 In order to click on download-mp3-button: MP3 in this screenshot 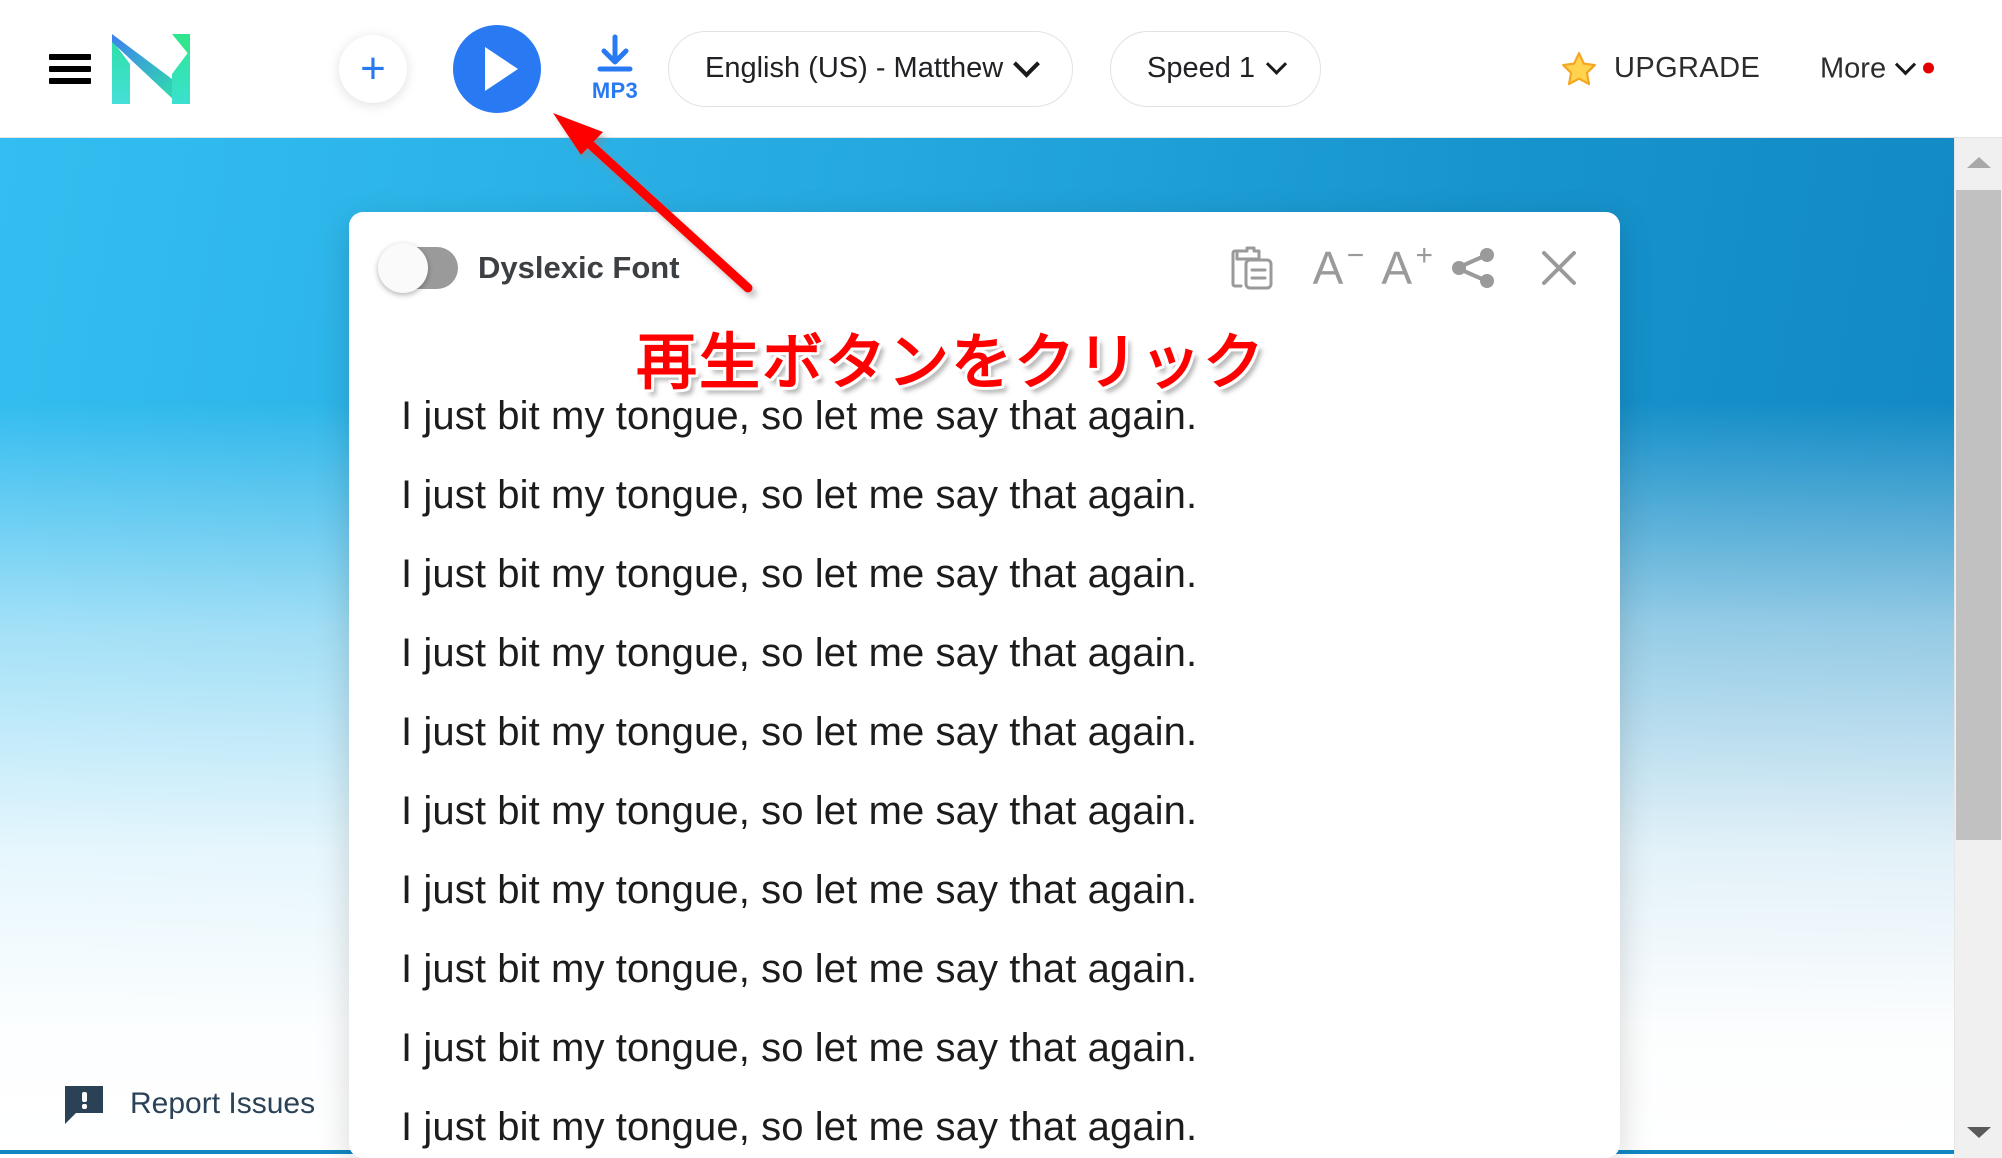, I will do `click(615, 69)`.